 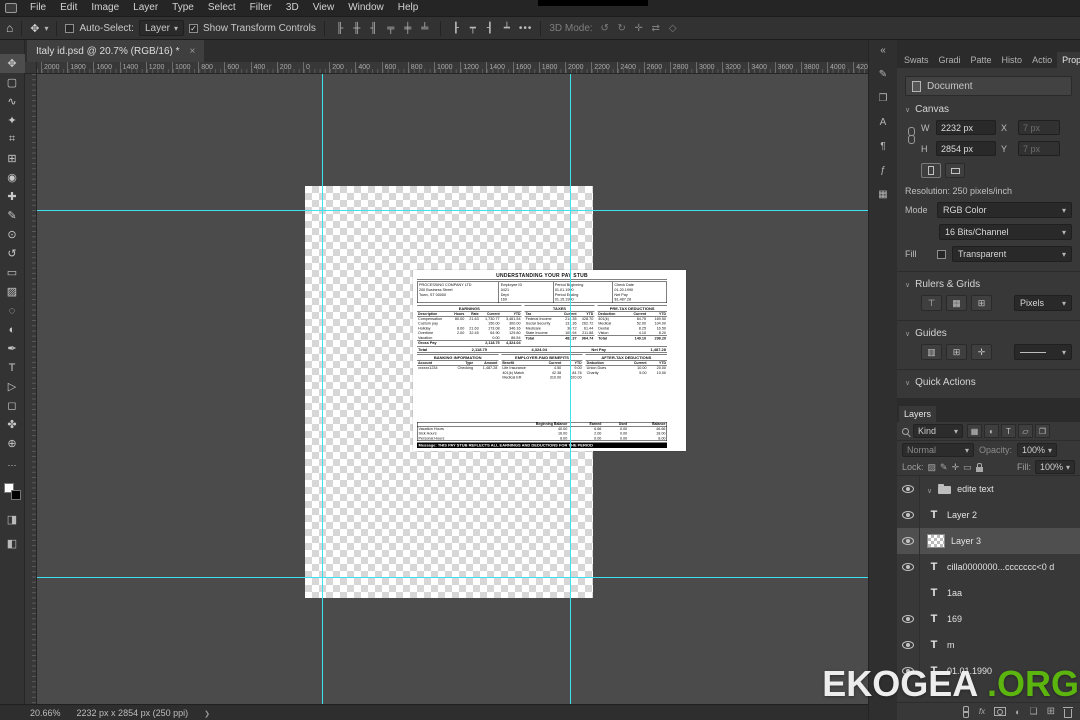 What do you see at coordinates (12, 139) in the screenshot?
I see `crop-tool: ⌗` at bounding box center [12, 139].